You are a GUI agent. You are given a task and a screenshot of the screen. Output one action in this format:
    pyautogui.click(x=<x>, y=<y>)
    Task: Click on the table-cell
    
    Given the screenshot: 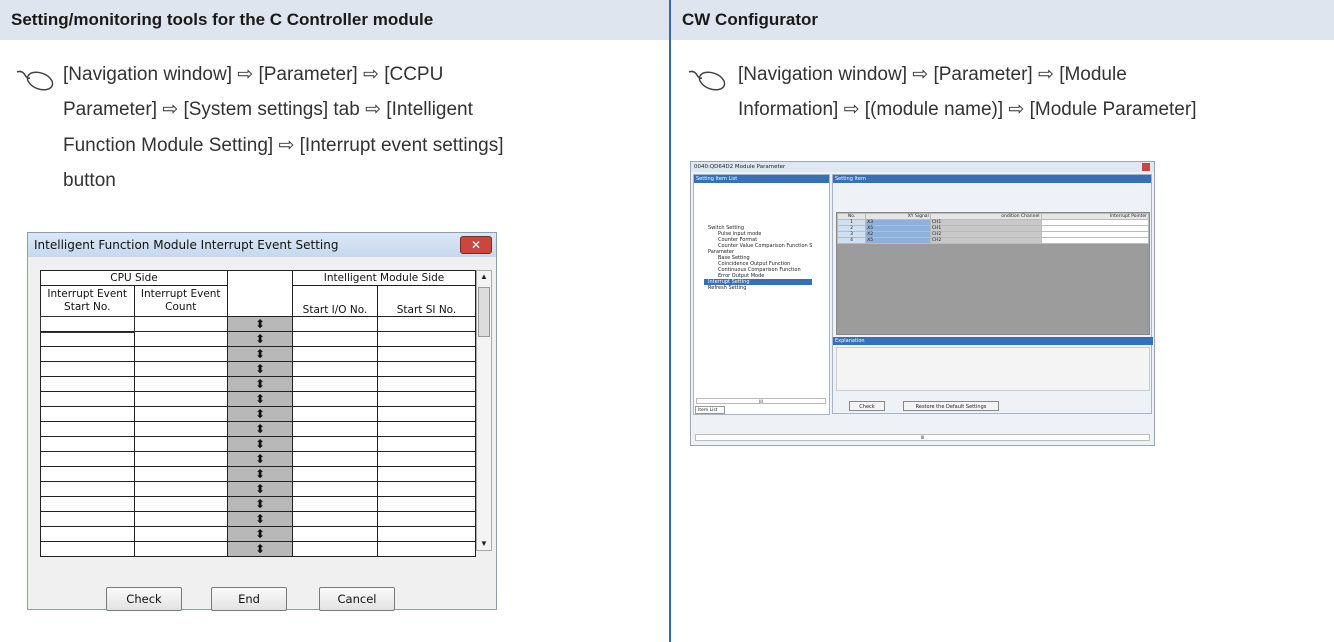 What is the action you would take?
    pyautogui.click(x=1095, y=240)
    